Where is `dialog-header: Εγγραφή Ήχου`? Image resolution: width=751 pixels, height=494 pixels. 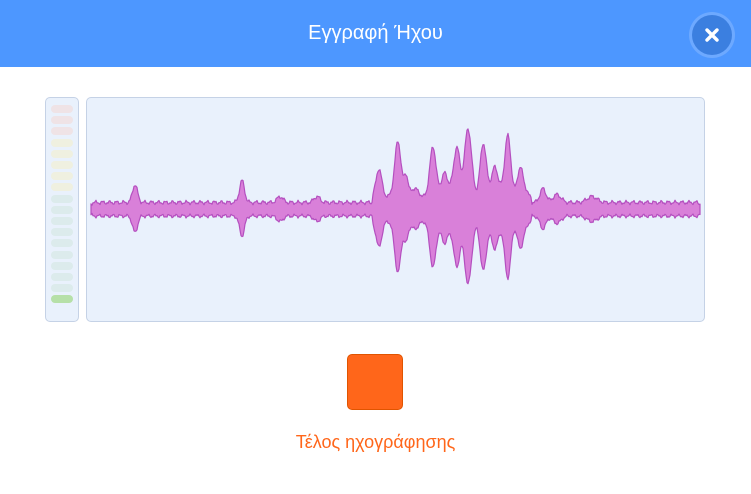 dialog-header: Εγγραφή Ήχου is located at coordinates (375, 33).